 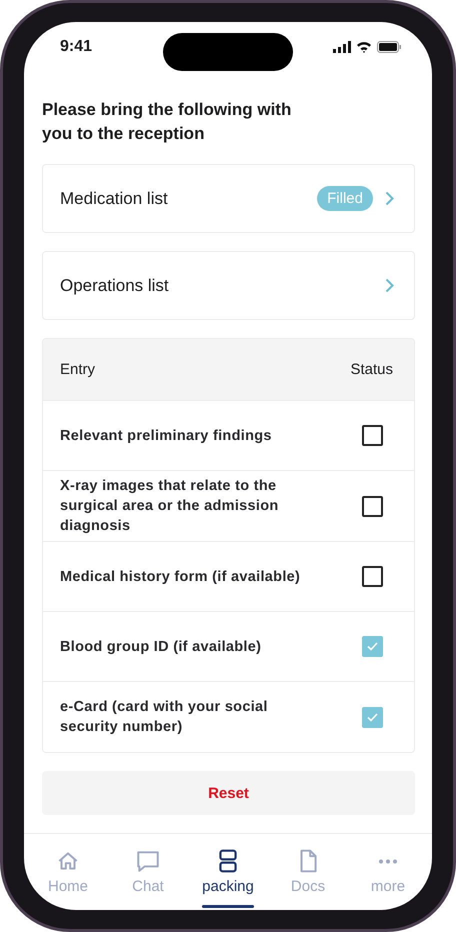 What do you see at coordinates (164, 717) in the screenshot?
I see `table-cell-text: e-Card (card with your social security number)` at bounding box center [164, 717].